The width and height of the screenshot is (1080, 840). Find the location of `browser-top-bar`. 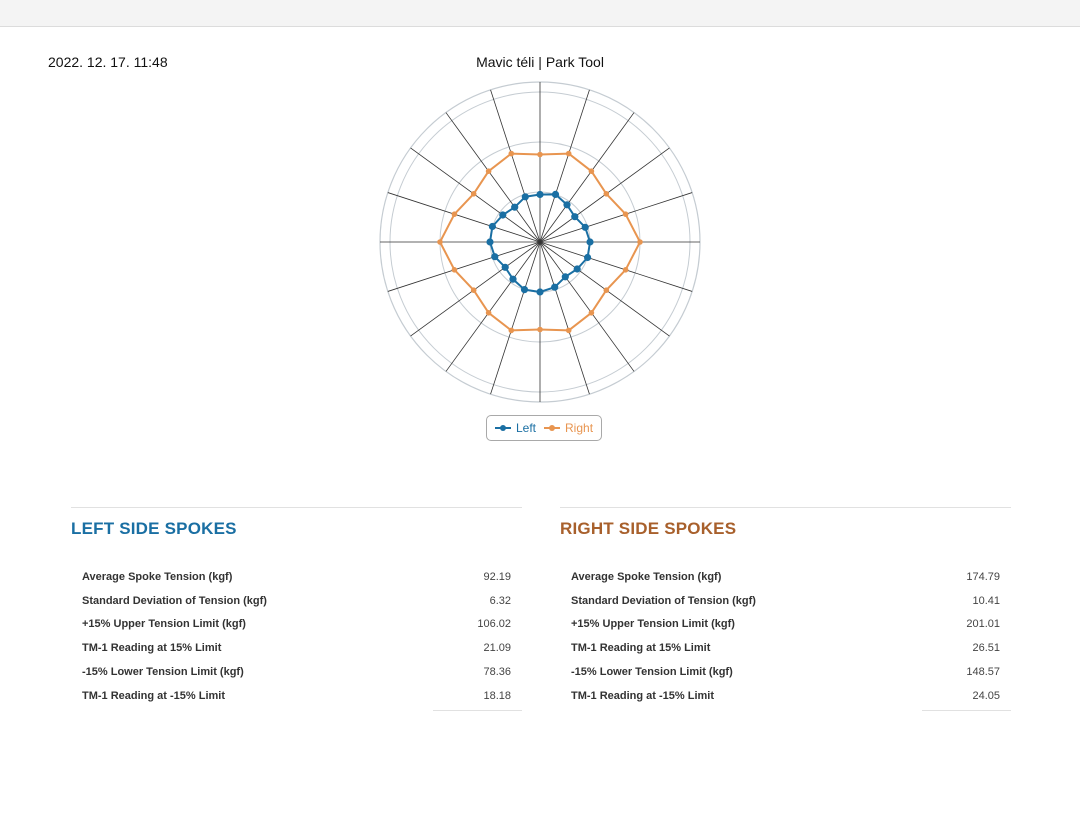

browser-top-bar is located at coordinates (540, 13).